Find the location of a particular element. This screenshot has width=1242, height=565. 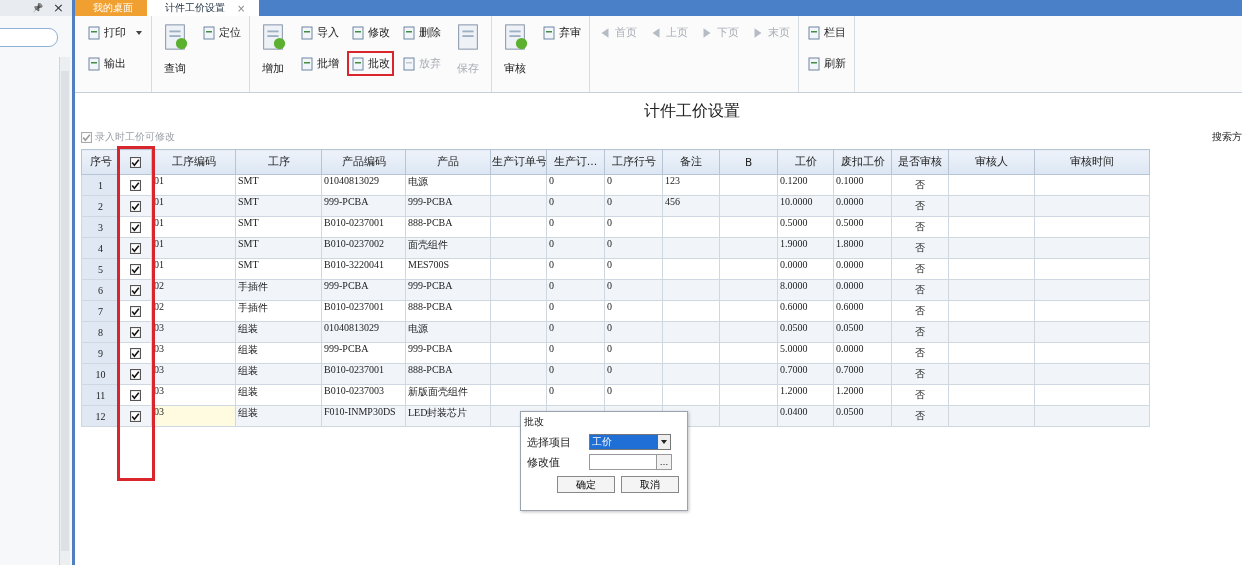

table-cell: 01040813029 is located at coordinates (351, 327).